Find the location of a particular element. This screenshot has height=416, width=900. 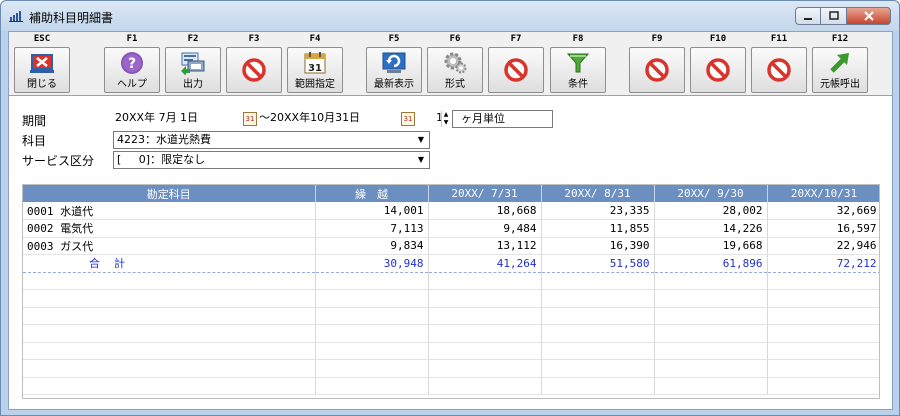

button-label: 閉じる is located at coordinates (42, 84).